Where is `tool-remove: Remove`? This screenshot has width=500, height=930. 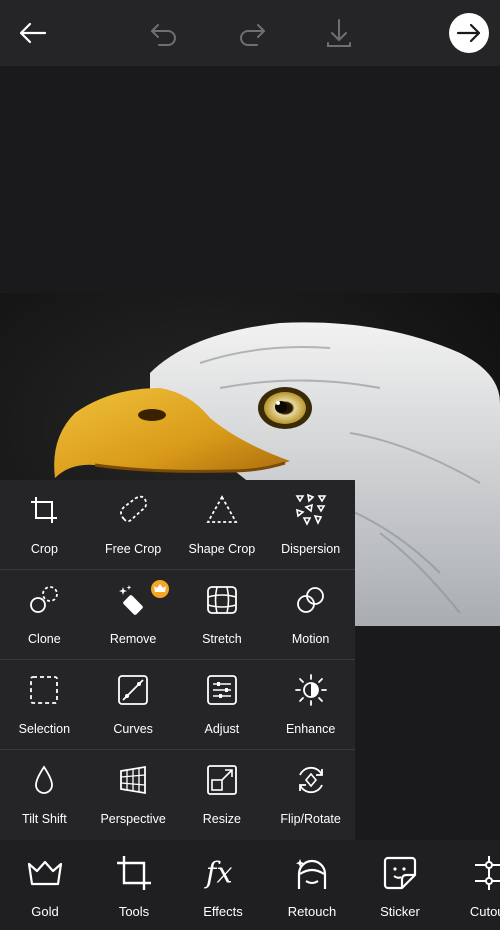
tool-remove: Remove is located at coordinates (133, 614).